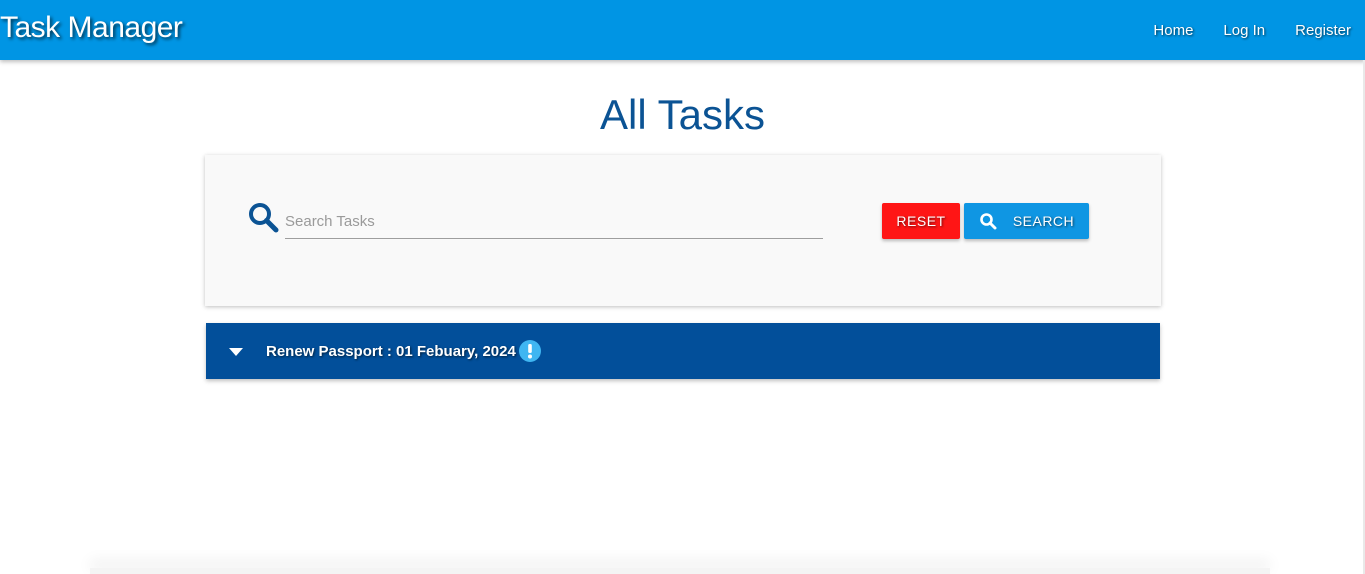  What do you see at coordinates (530, 351) in the screenshot?
I see `exclamation-circle-icon` at bounding box center [530, 351].